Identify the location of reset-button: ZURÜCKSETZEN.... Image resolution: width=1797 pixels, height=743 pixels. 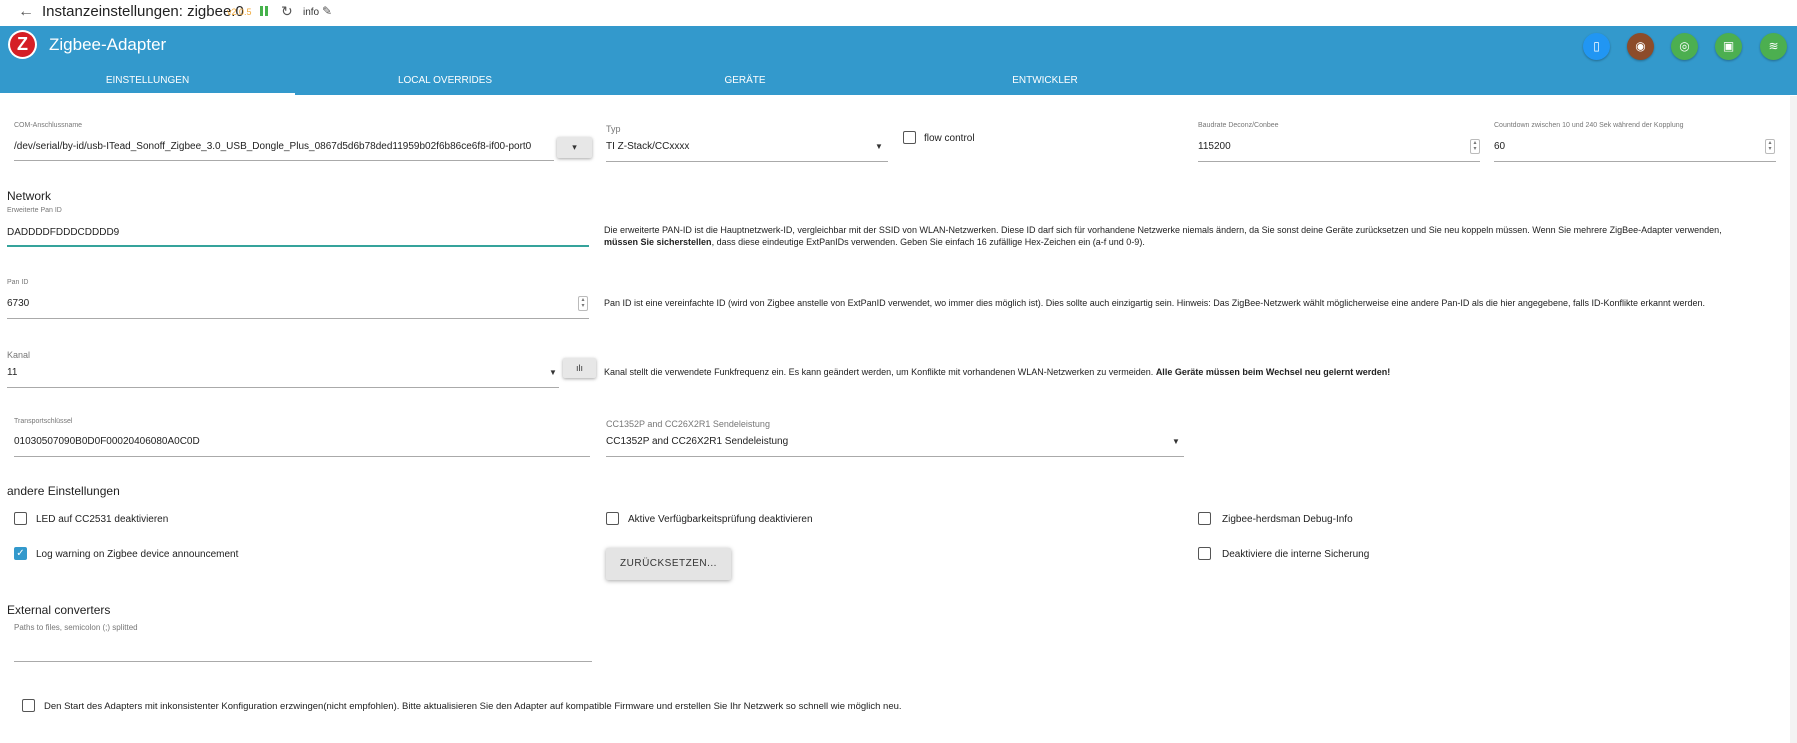
(668, 564).